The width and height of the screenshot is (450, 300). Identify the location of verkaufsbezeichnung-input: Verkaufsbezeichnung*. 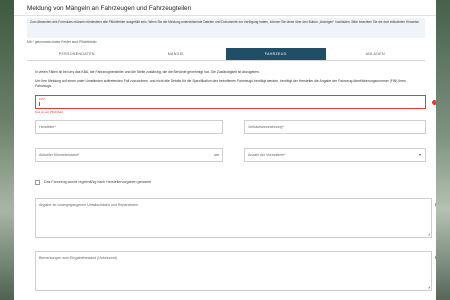
(335, 127).